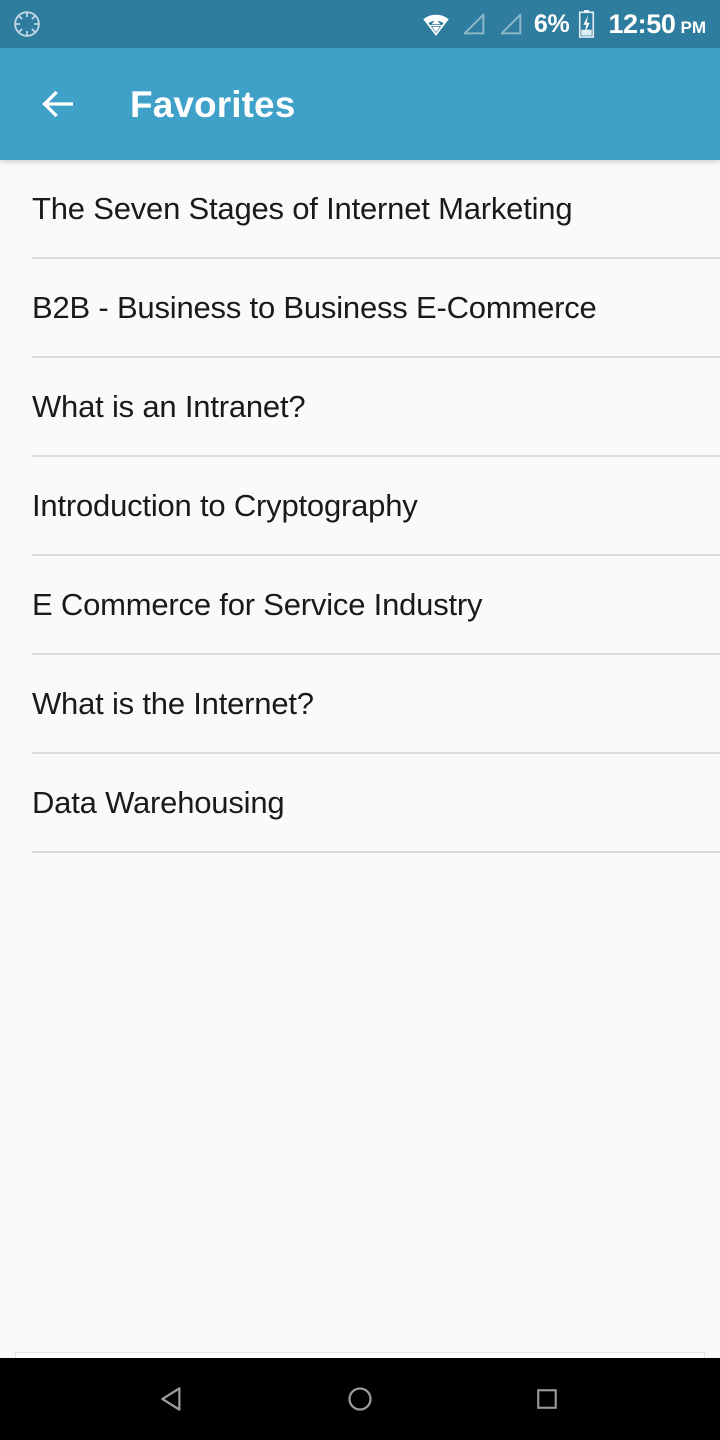 Image resolution: width=720 pixels, height=1440 pixels. What do you see at coordinates (551, 23) in the screenshot?
I see `battery-percent-label: 6%` at bounding box center [551, 23].